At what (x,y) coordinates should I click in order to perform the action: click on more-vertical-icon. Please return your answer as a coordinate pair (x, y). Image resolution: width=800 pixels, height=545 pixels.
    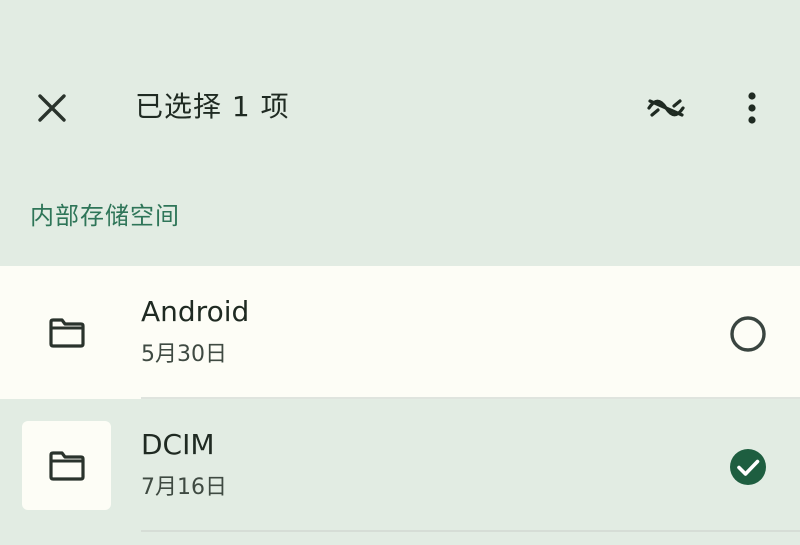
    Looking at the image, I should click on (752, 108).